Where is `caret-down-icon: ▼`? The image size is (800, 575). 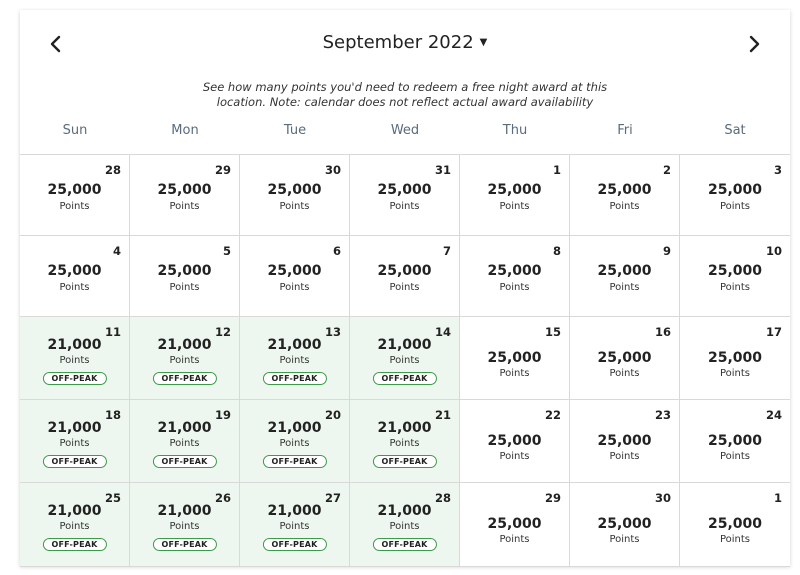
caret-down-icon: ▼ is located at coordinates (483, 42).